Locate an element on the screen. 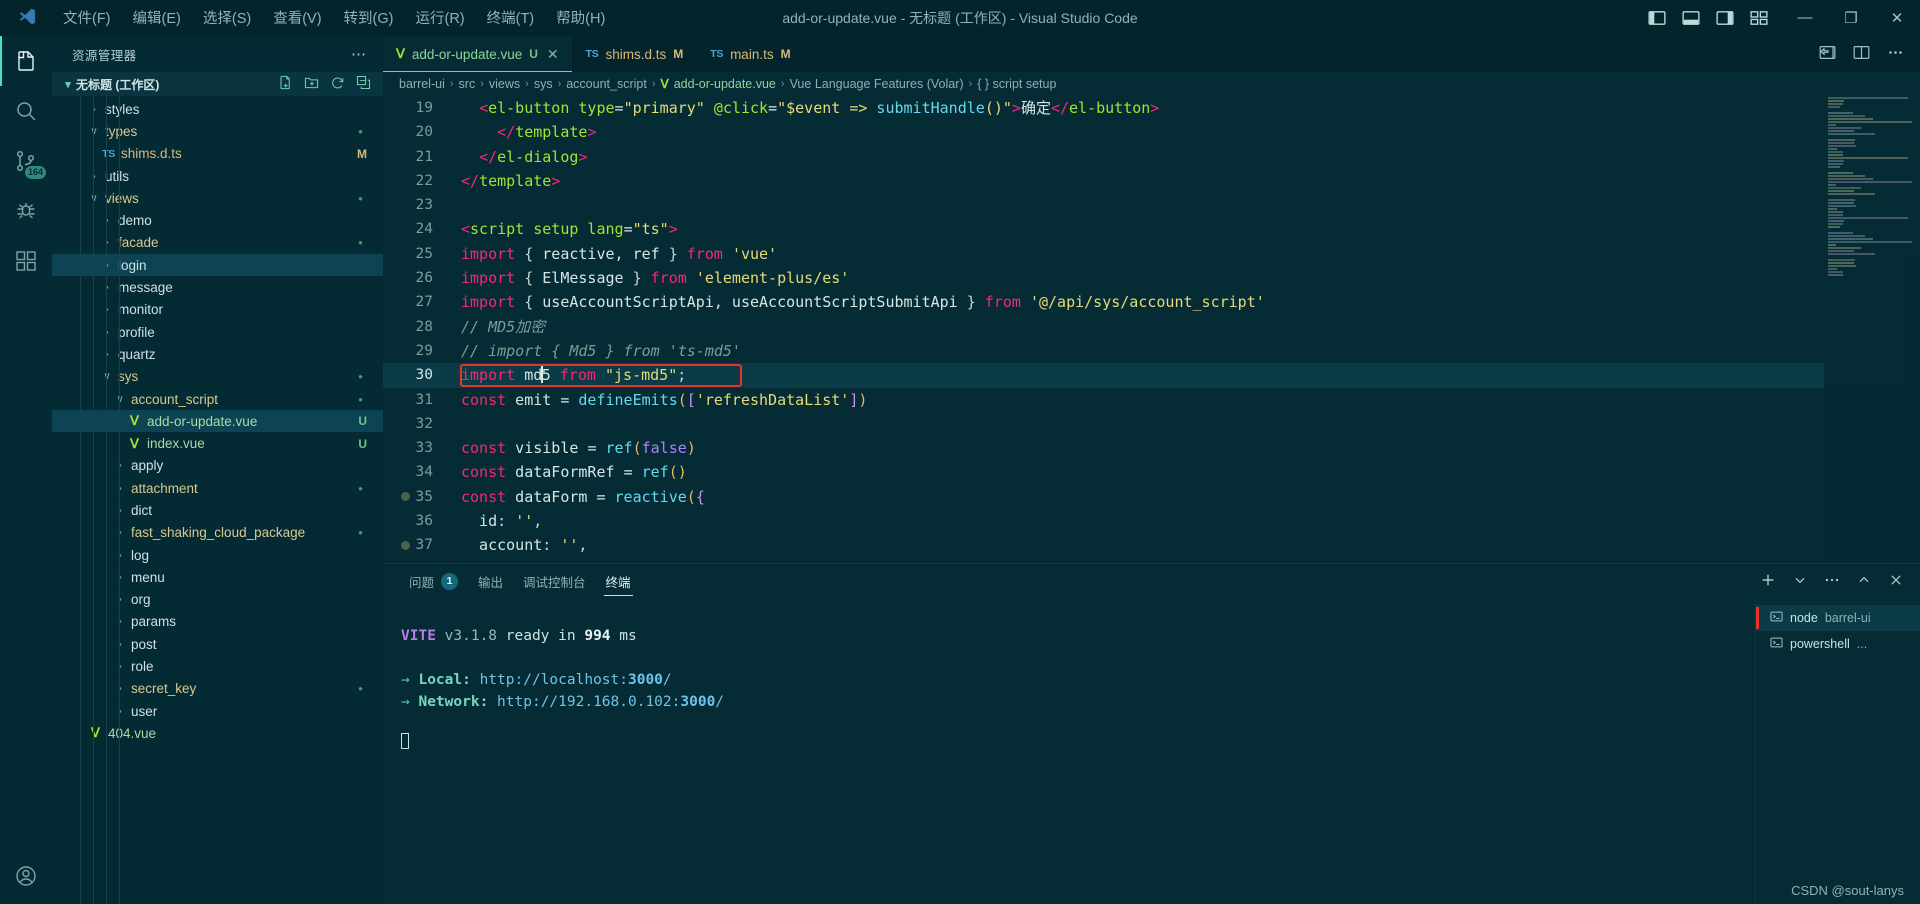 The image size is (1920, 904). tab-add-or-update.vue: ᐯ add-or-update.vue U ✕ is located at coordinates (478, 54).